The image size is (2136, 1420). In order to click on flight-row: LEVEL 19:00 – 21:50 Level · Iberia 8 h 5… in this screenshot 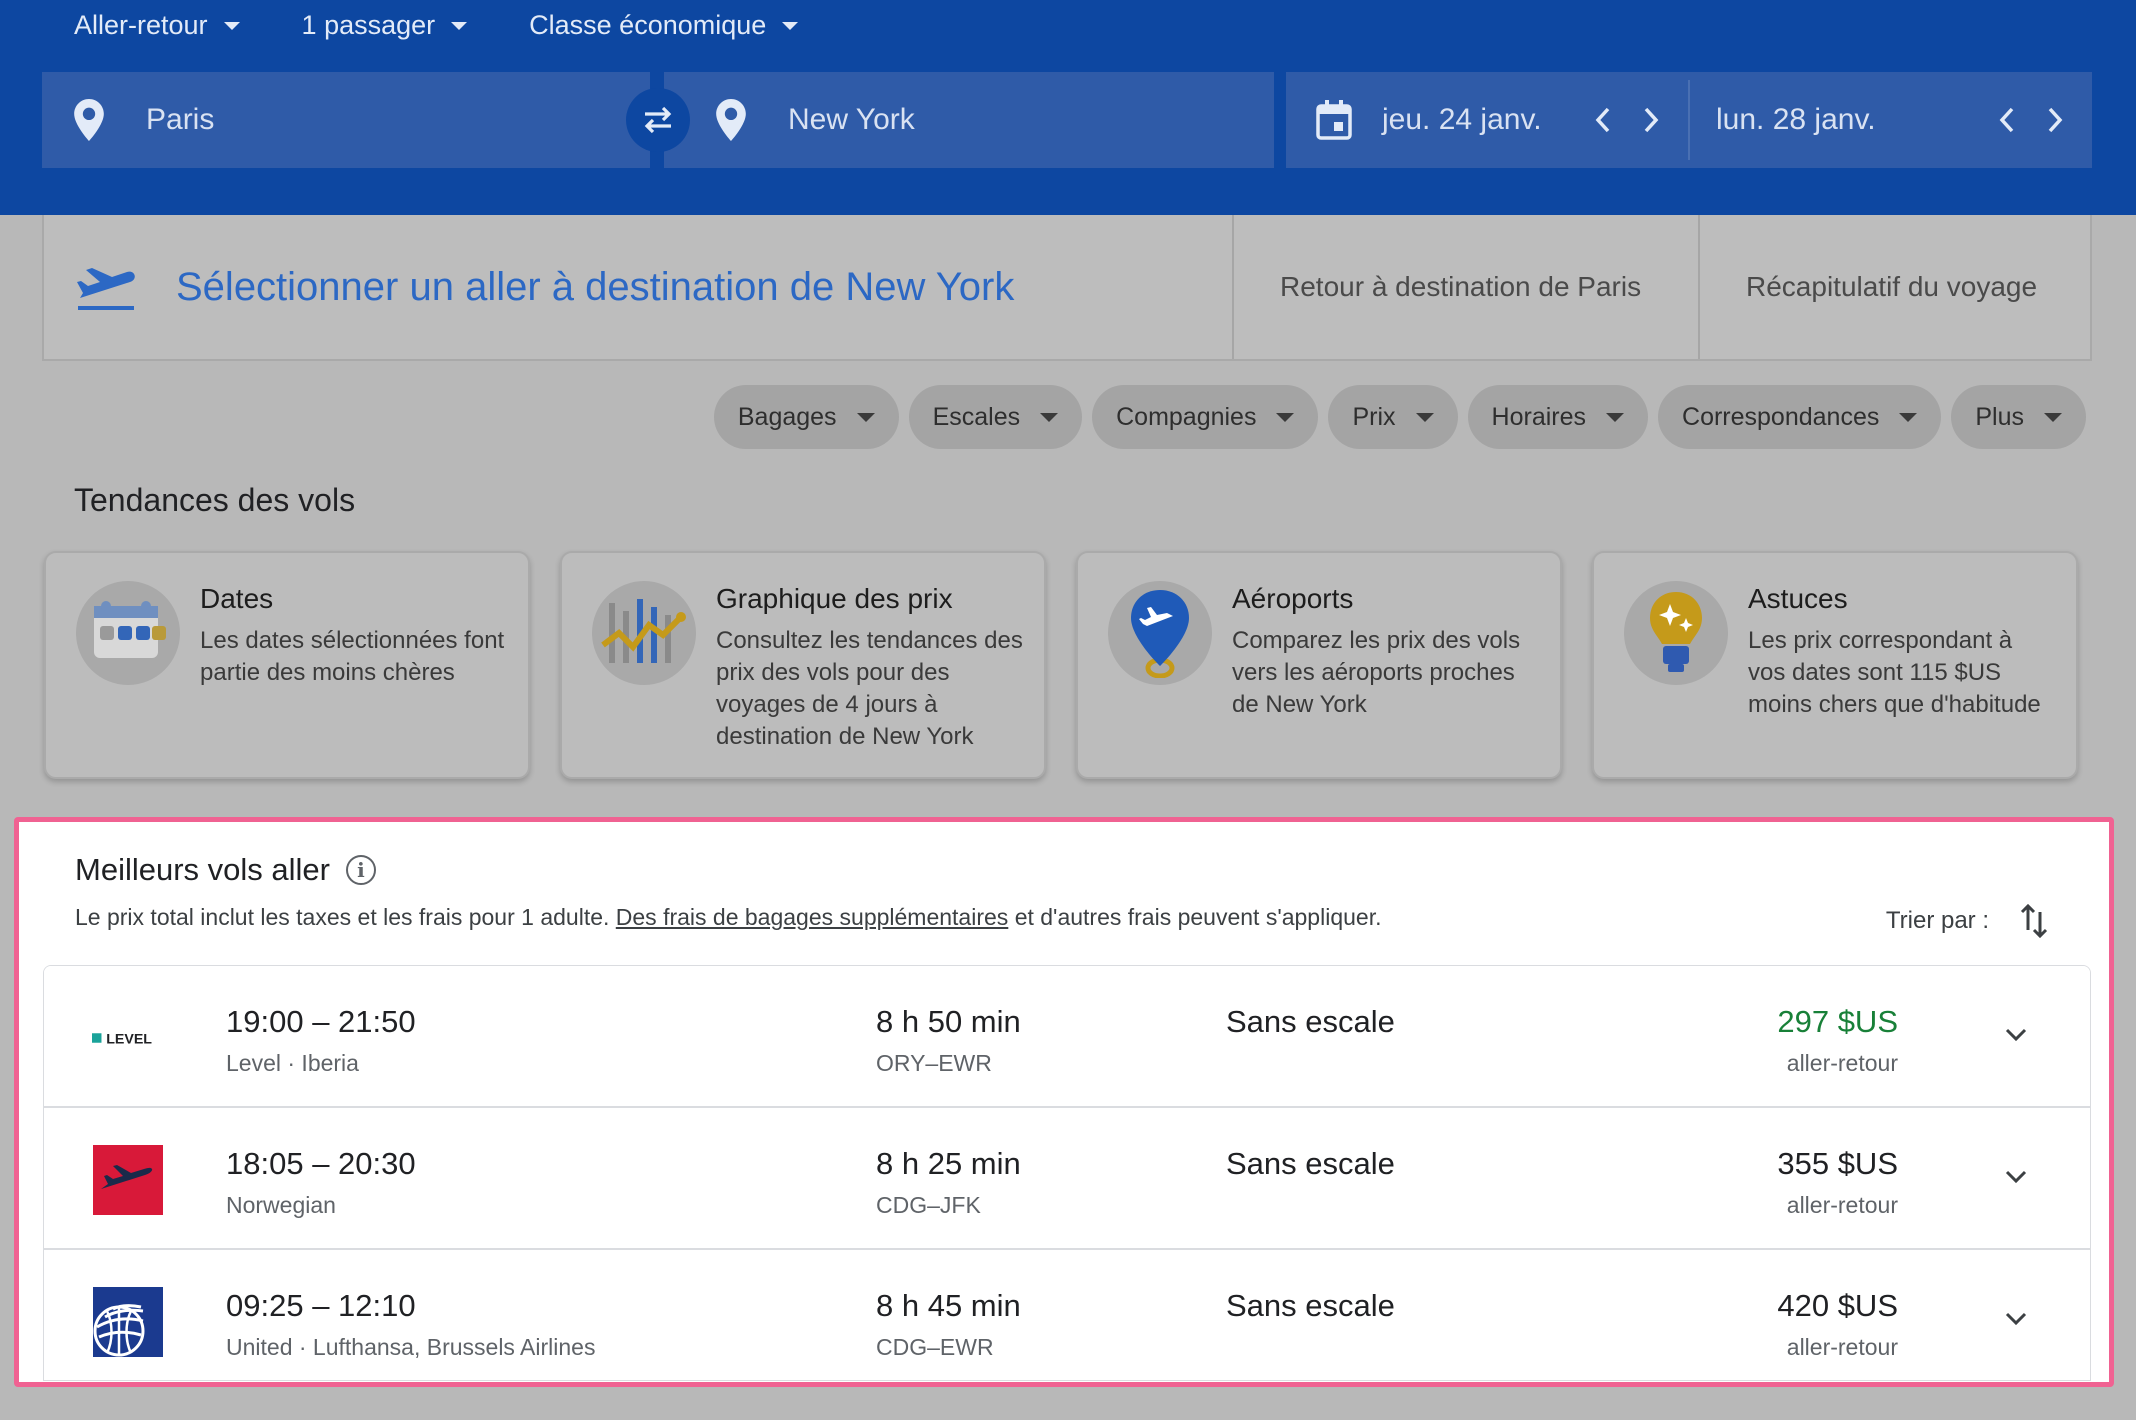, I will do `click(1067, 1037)`.